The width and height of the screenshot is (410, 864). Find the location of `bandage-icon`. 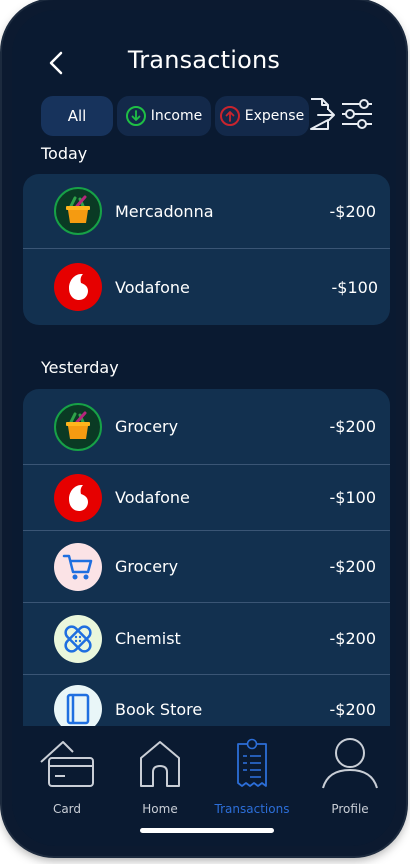

bandage-icon is located at coordinates (78, 638).